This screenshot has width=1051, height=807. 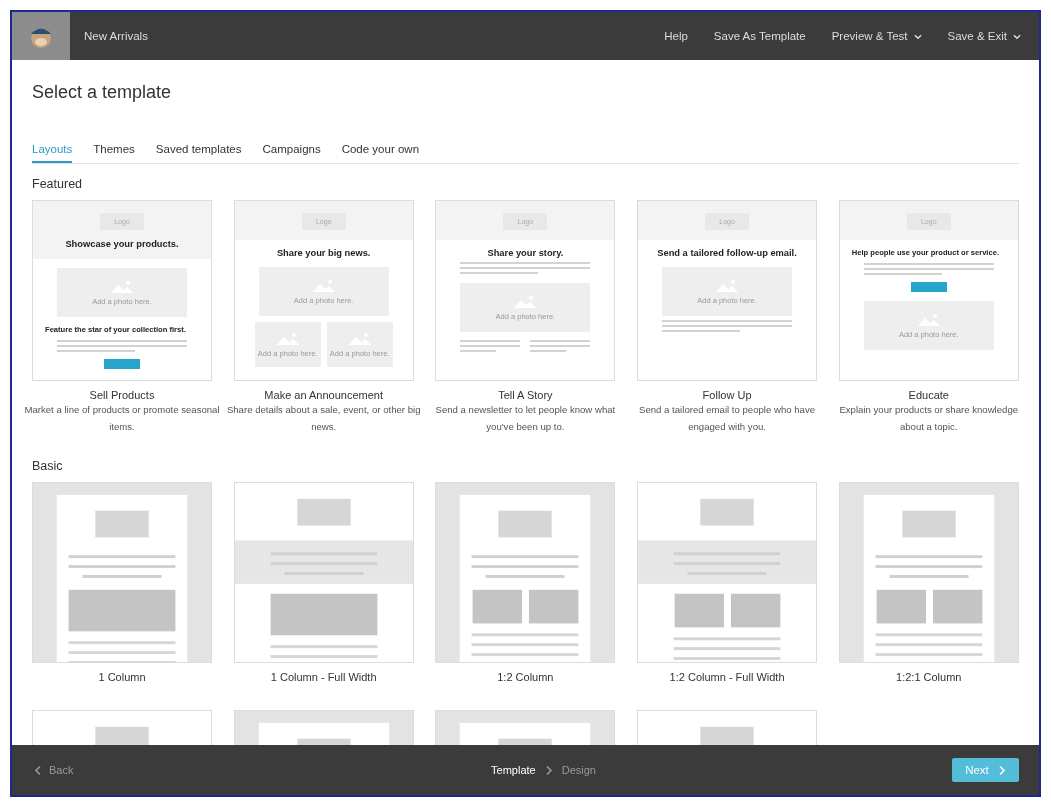 I want to click on layout-name: 1 Column, so click(x=122, y=677).